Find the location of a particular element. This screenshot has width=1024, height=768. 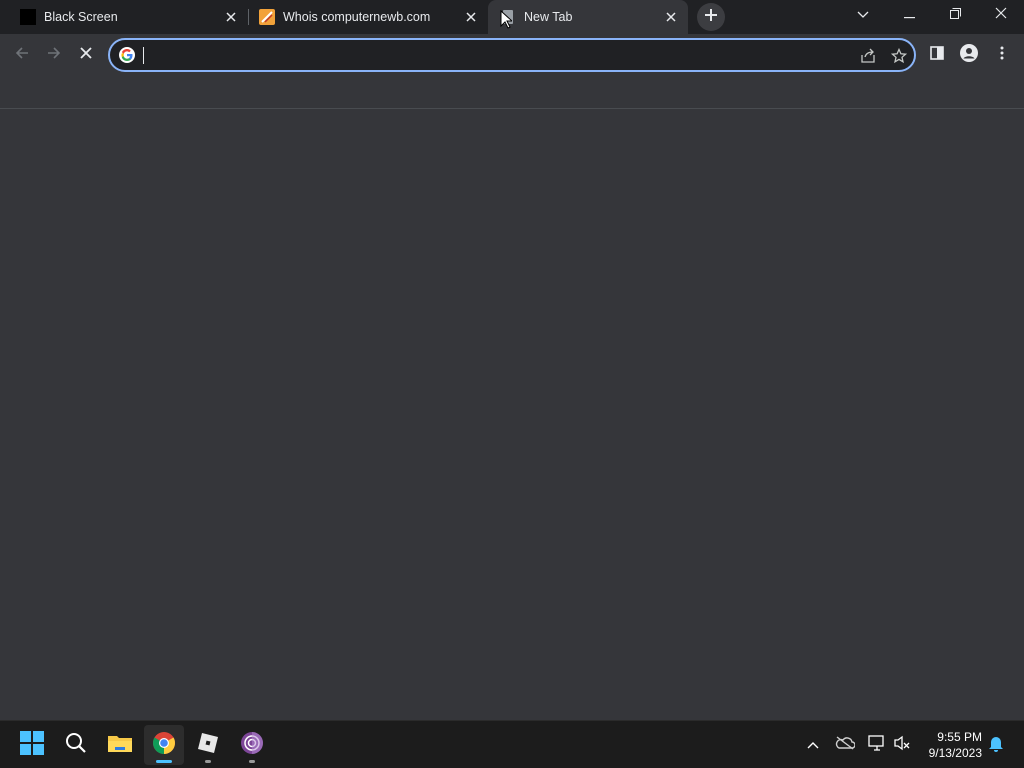

side-panel-button is located at coordinates (937, 55).